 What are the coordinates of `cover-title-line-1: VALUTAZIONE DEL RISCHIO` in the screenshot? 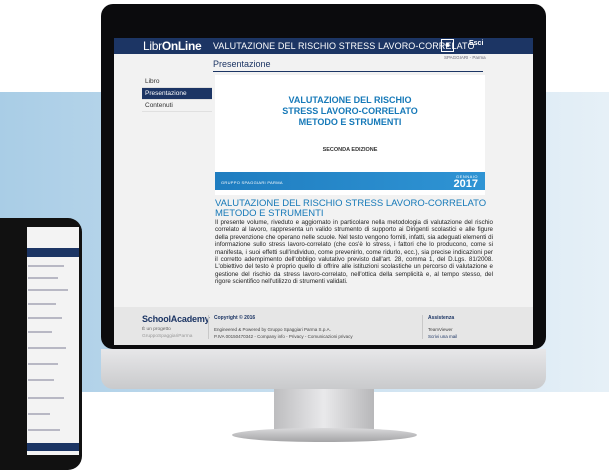 It's located at (350, 100).